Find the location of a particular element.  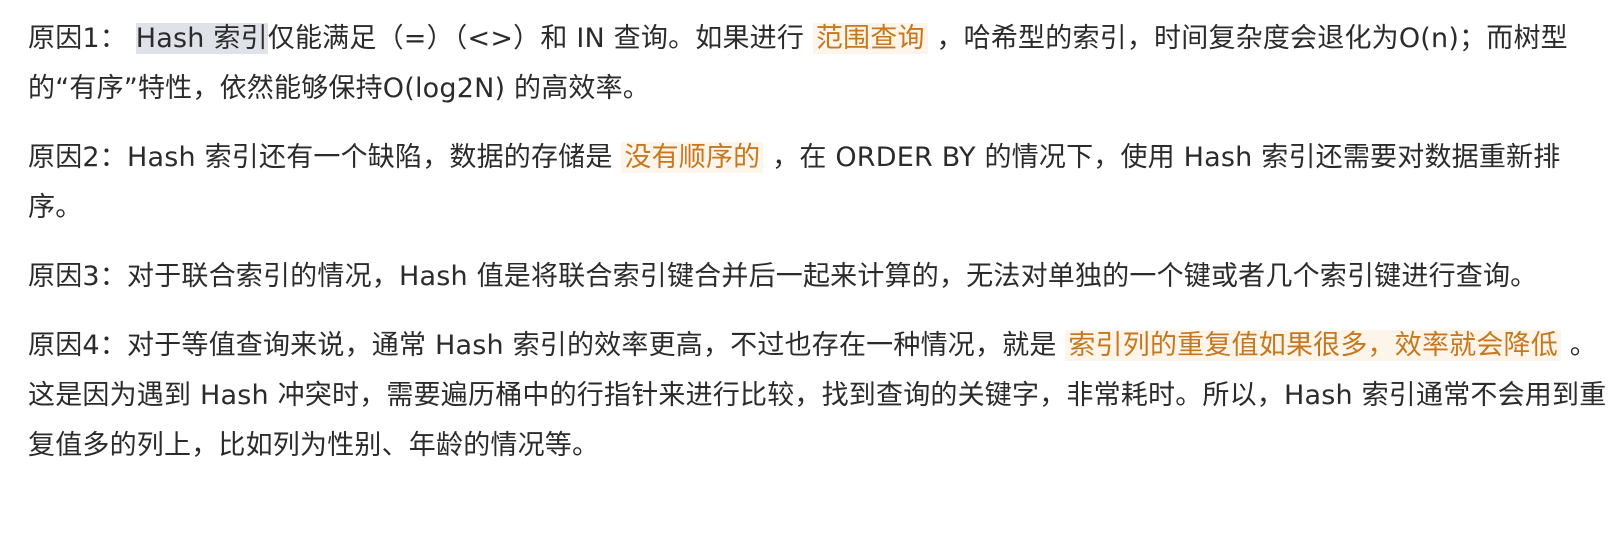

reason-1-label-text: 原因1： is located at coordinates (82, 38).